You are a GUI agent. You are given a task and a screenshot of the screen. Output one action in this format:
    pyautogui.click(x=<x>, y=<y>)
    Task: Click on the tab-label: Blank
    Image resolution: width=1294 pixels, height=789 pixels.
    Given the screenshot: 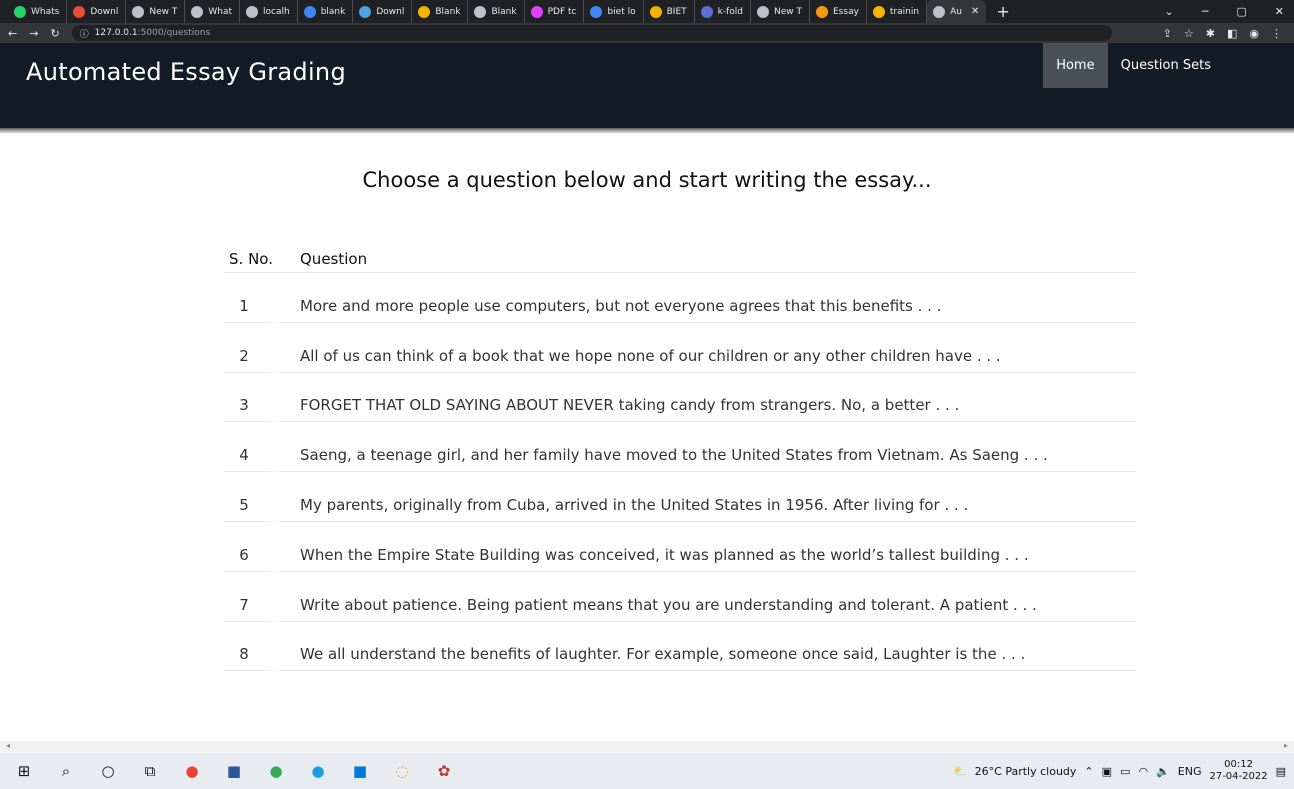 What is the action you would take?
    pyautogui.click(x=448, y=11)
    